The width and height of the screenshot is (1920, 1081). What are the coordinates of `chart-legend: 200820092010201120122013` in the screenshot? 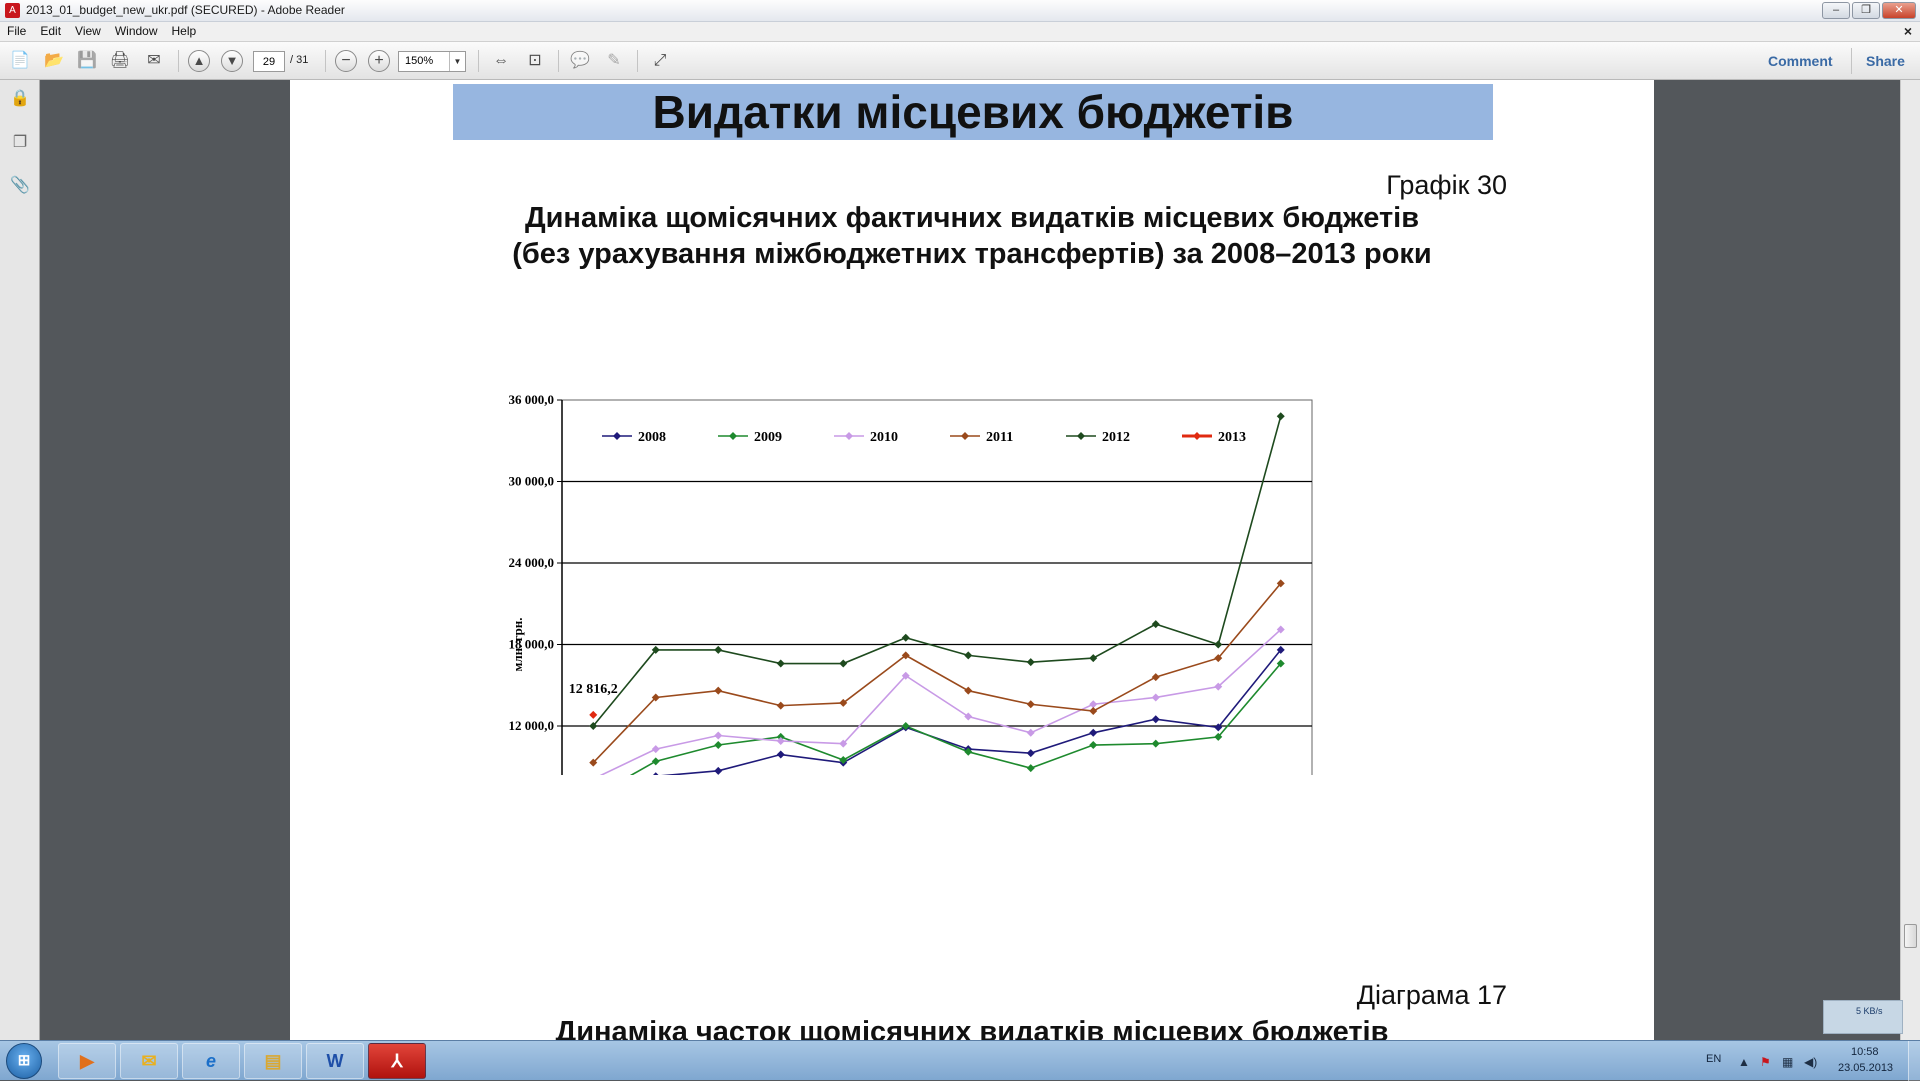 It's located at (924, 437).